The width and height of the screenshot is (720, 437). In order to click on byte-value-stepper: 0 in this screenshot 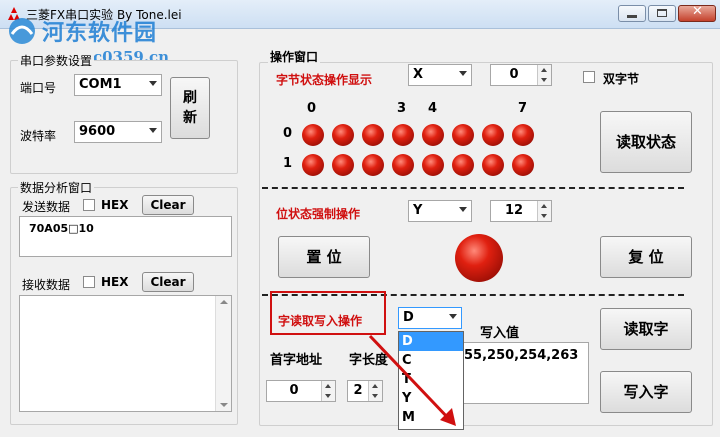, I will do `click(521, 75)`.